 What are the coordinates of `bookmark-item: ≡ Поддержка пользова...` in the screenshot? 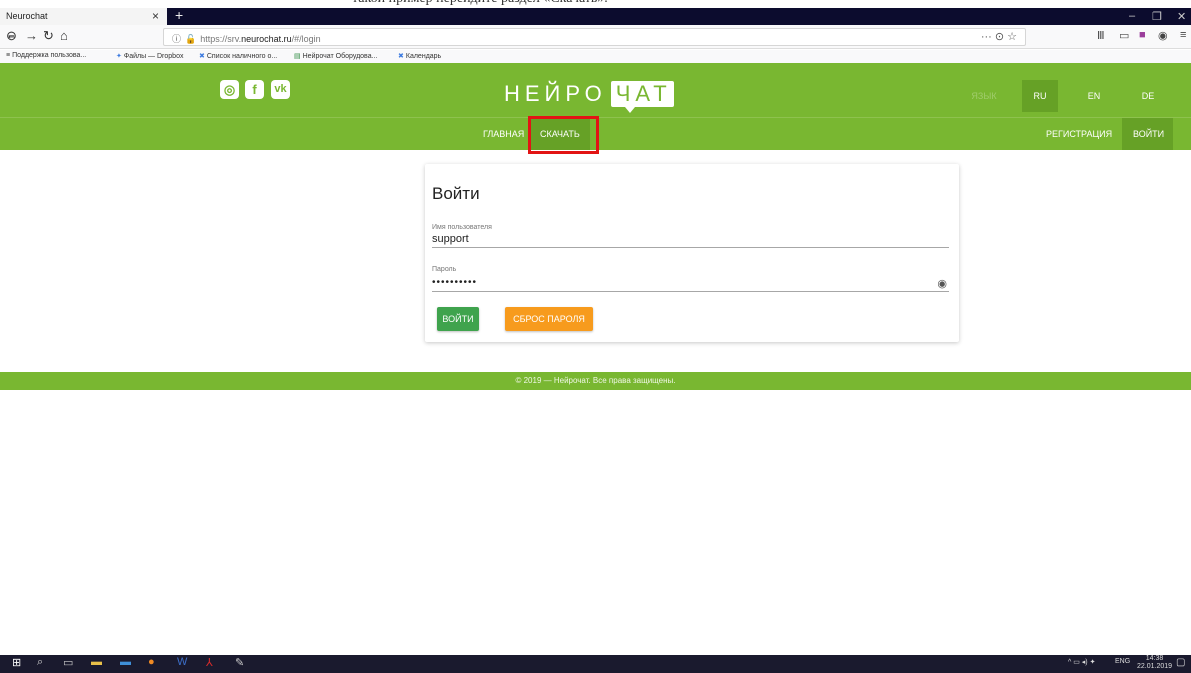 It's located at (46, 55).